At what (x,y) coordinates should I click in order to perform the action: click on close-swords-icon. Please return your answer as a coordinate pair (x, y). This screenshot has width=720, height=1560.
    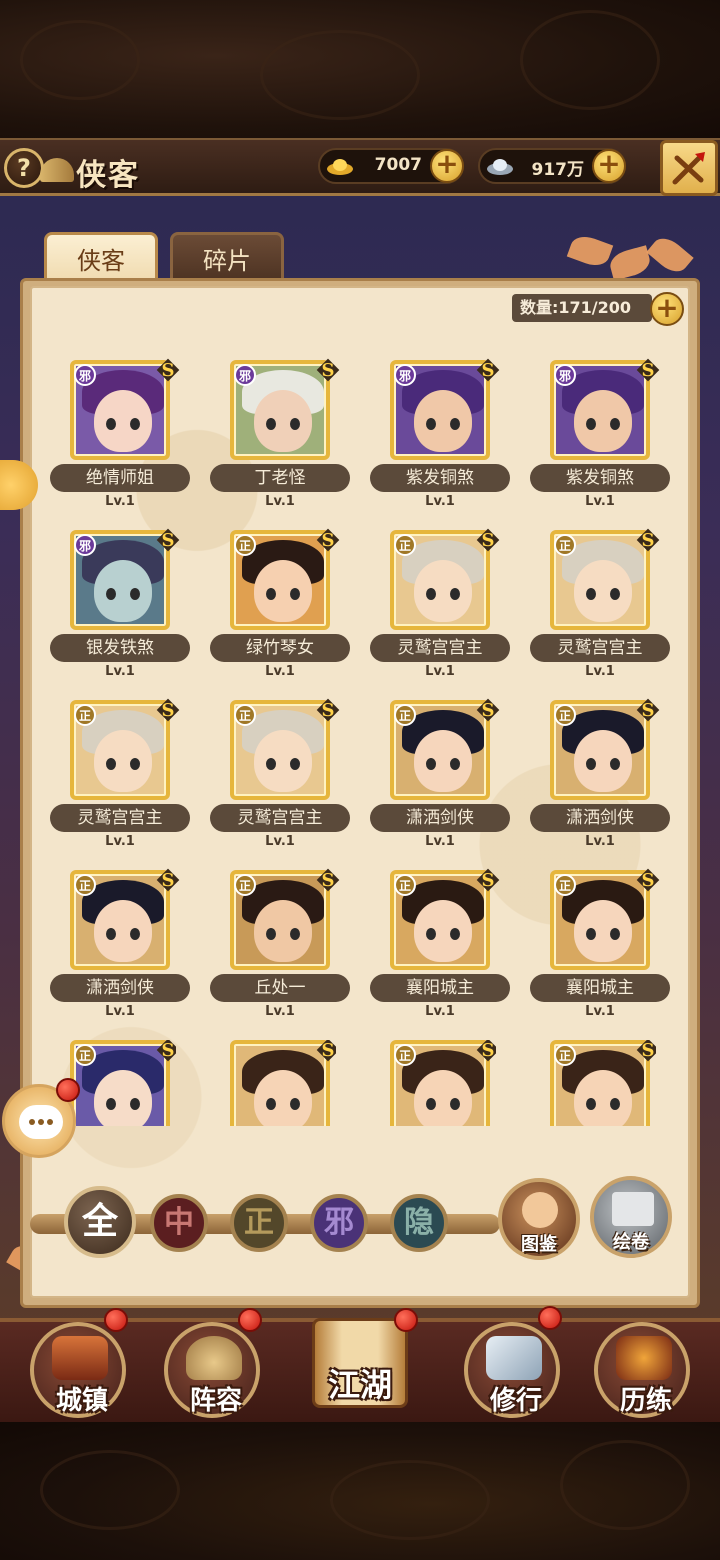
    Looking at the image, I should click on (688, 168).